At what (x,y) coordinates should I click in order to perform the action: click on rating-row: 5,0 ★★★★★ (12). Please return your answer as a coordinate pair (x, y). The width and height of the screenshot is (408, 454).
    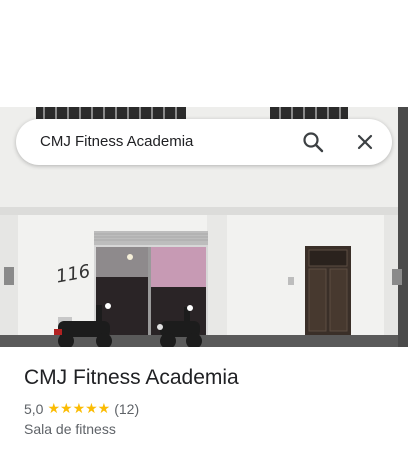
    Looking at the image, I should click on (81, 408).